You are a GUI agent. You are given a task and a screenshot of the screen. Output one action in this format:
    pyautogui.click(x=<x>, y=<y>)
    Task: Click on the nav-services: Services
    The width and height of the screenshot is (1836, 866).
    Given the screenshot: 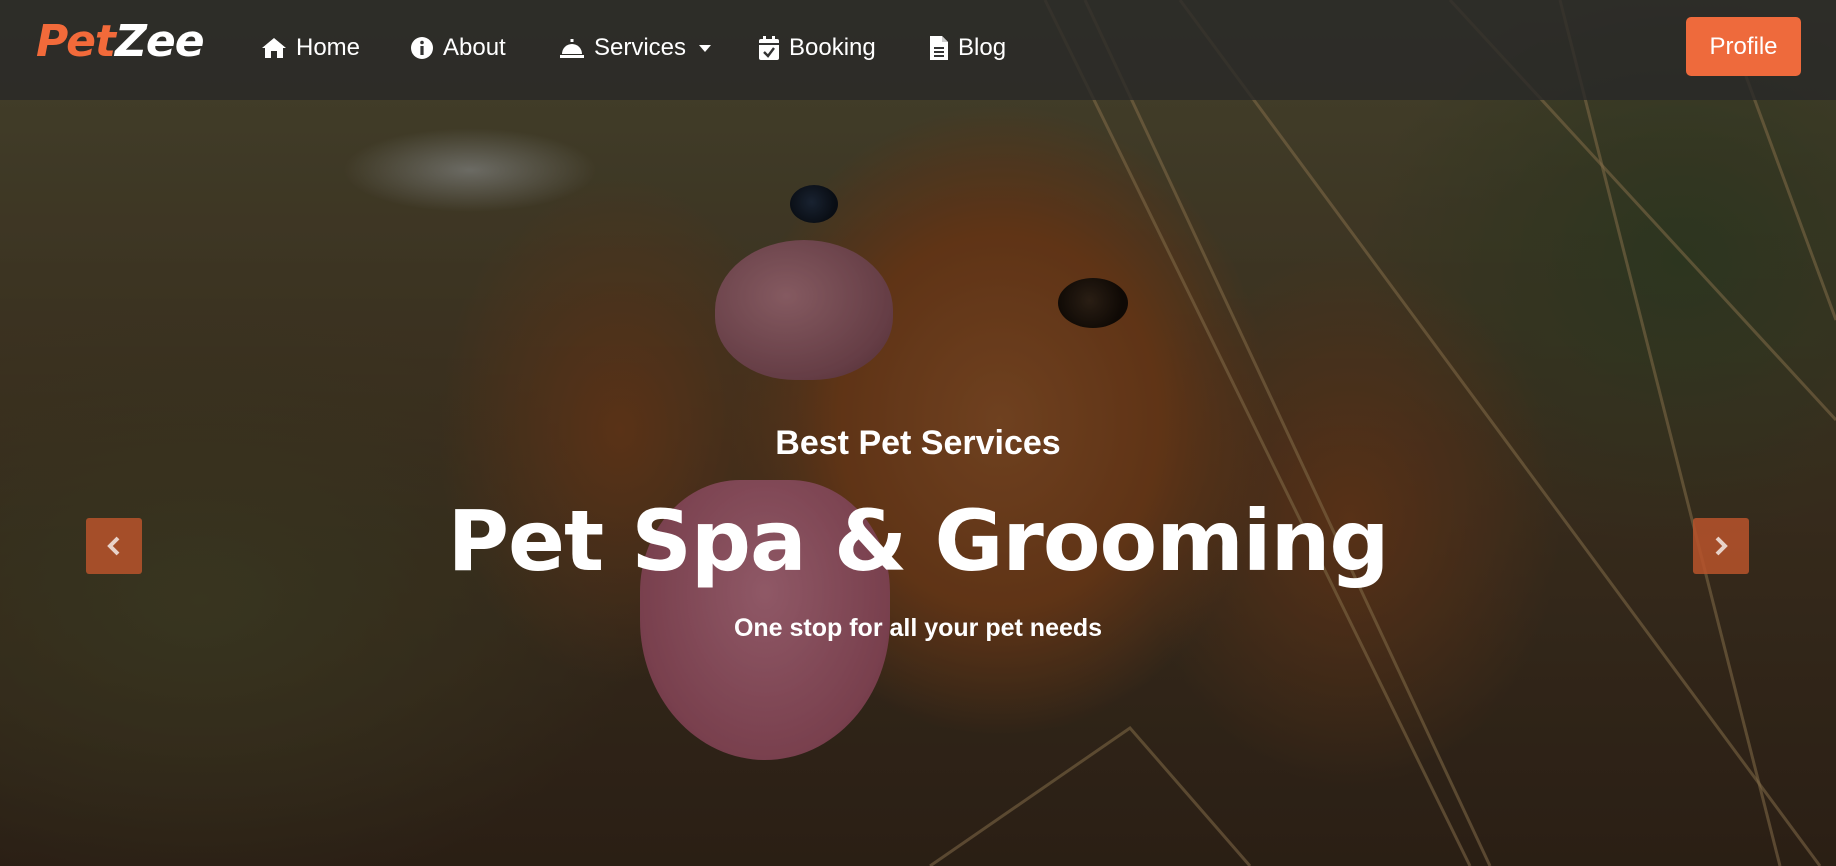 What is the action you would take?
    pyautogui.click(x=635, y=48)
    